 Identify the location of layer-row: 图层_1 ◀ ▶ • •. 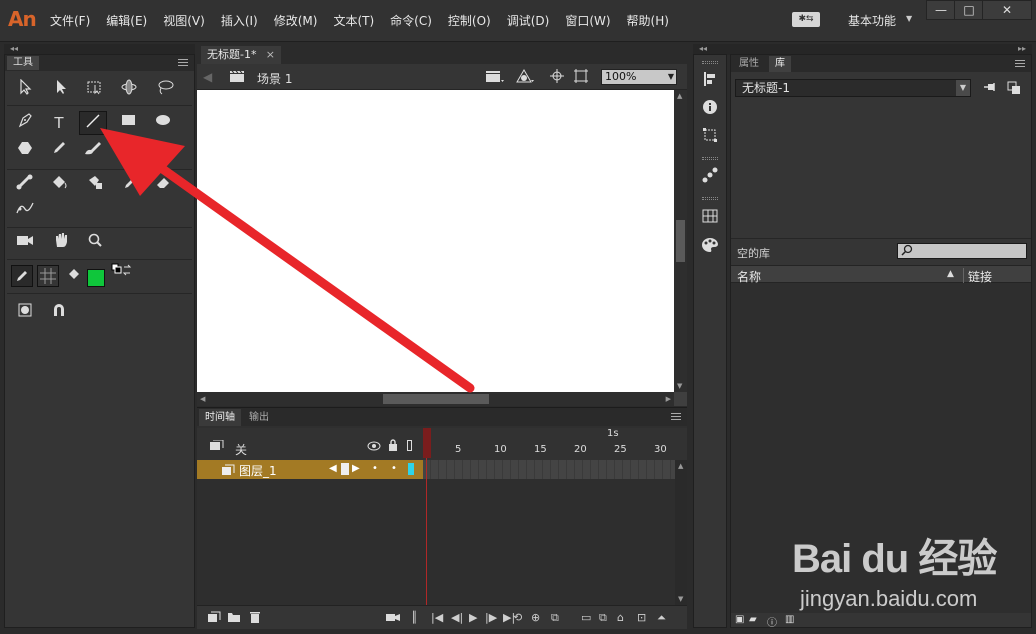
(310, 469).